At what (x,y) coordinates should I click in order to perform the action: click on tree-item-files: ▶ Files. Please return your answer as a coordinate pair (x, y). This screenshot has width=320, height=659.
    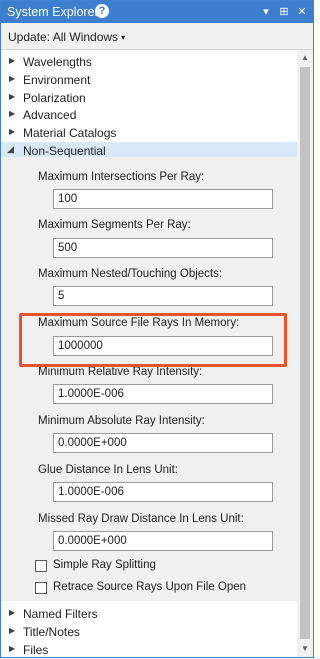
    Looking at the image, I should click on (149, 650).